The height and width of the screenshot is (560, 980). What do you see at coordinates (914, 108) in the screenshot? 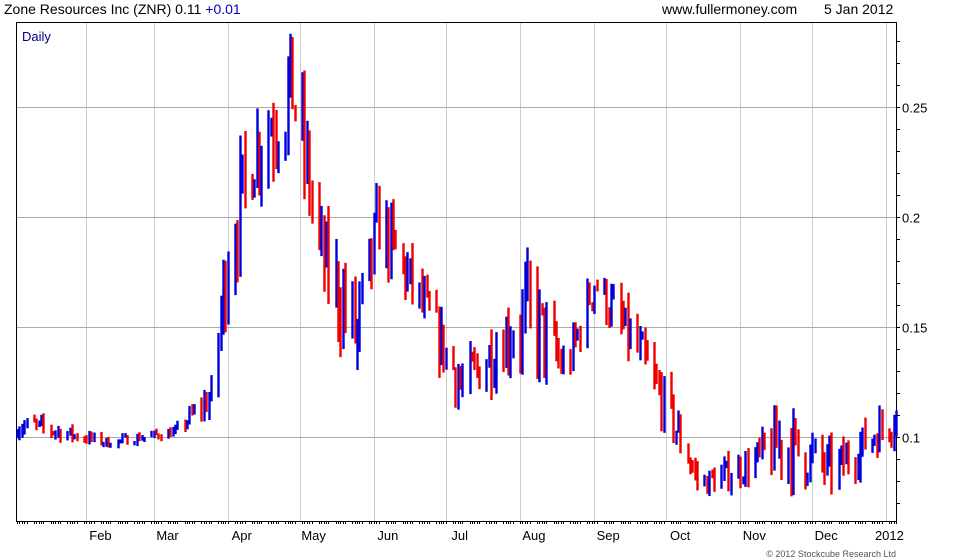
I see `y-tick-label: 0.25` at bounding box center [914, 108].